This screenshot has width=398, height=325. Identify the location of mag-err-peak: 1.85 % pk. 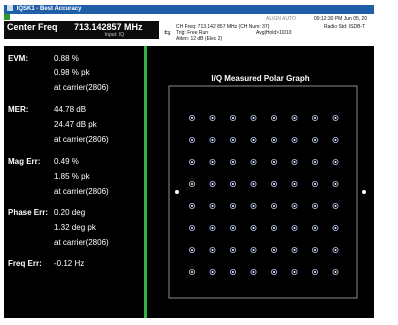
(72, 176).